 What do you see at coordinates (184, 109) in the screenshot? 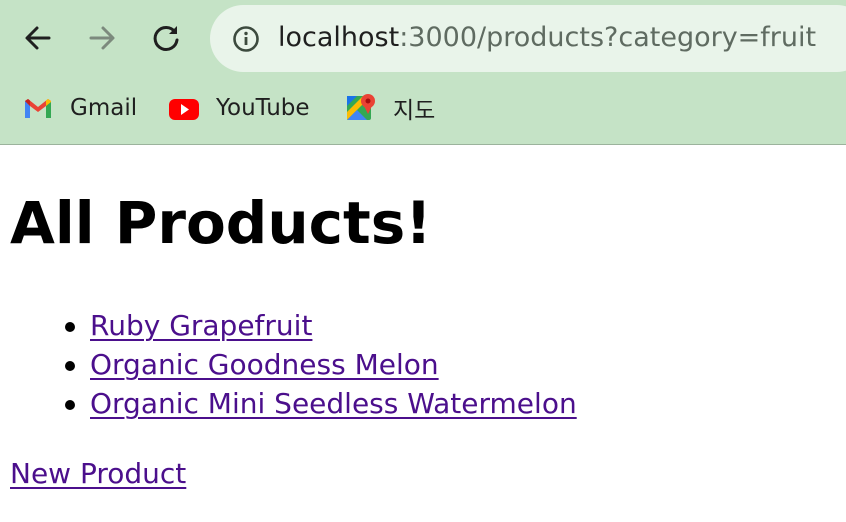
I see `youtube-icon` at bounding box center [184, 109].